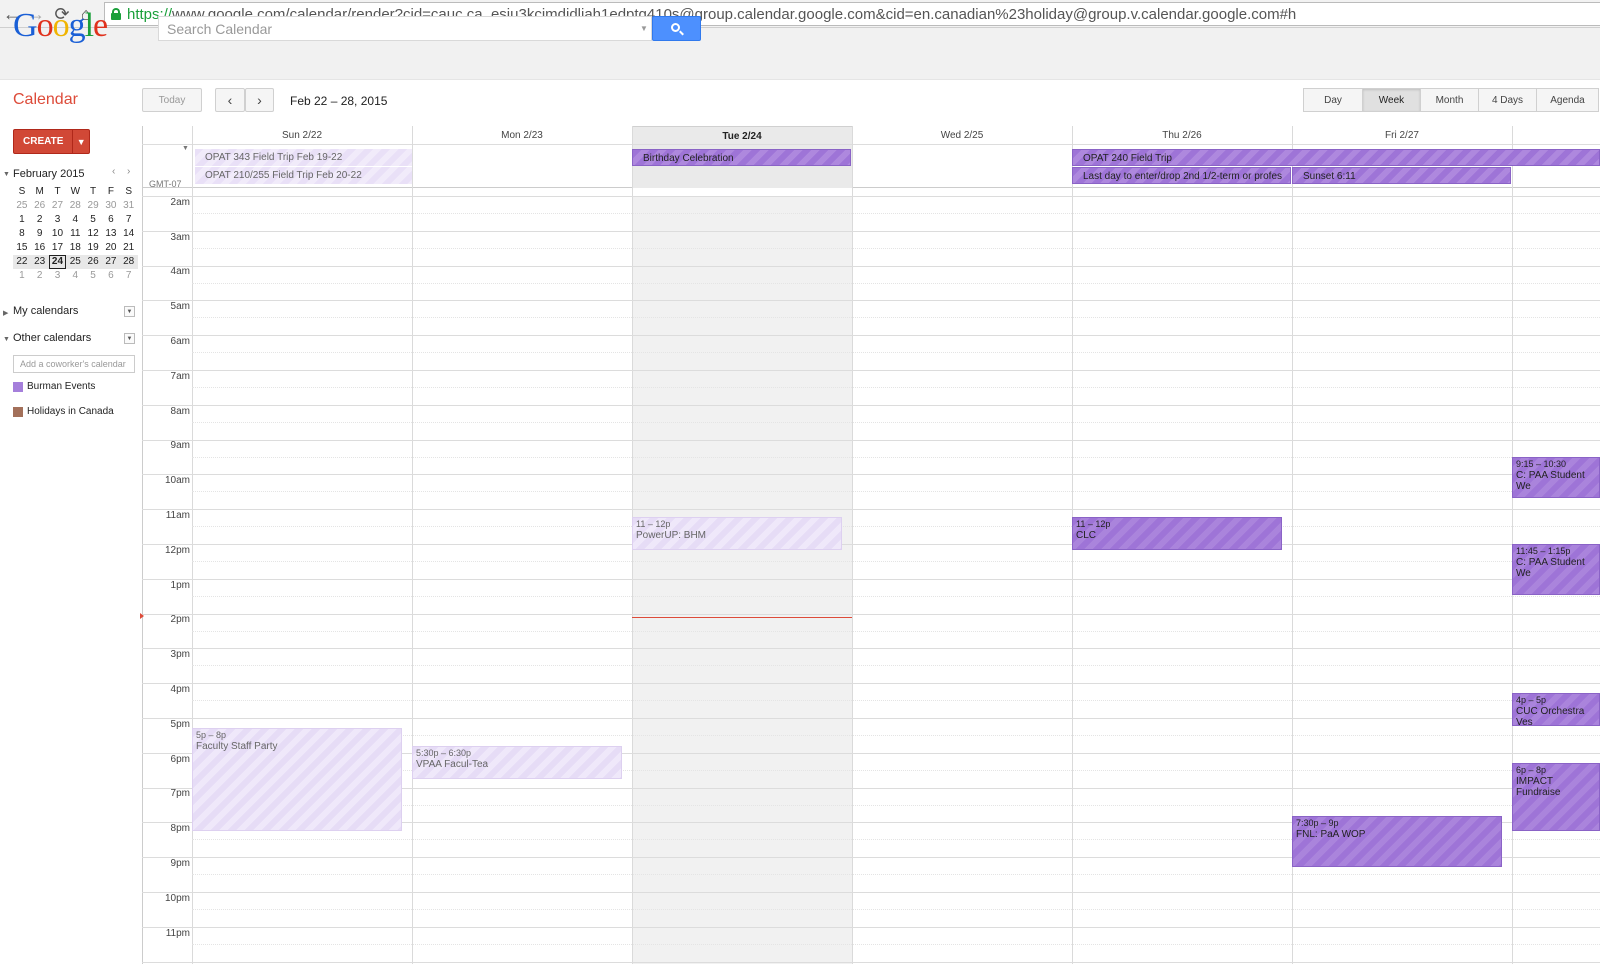 This screenshot has width=1600, height=964. What do you see at coordinates (653, 524) in the screenshot?
I see `event-time: 11 – 12p` at bounding box center [653, 524].